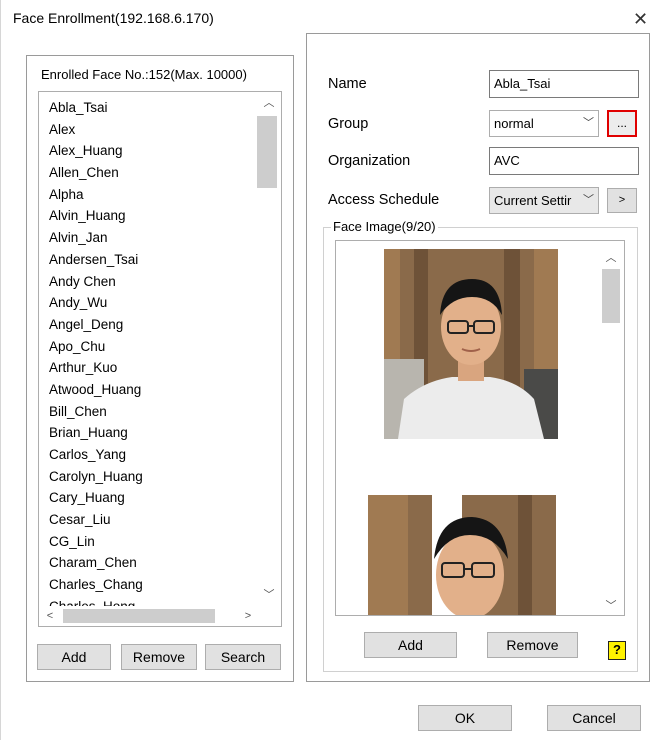 This screenshot has width=652, height=740. I want to click on cancel-button: Cancel, so click(594, 718).